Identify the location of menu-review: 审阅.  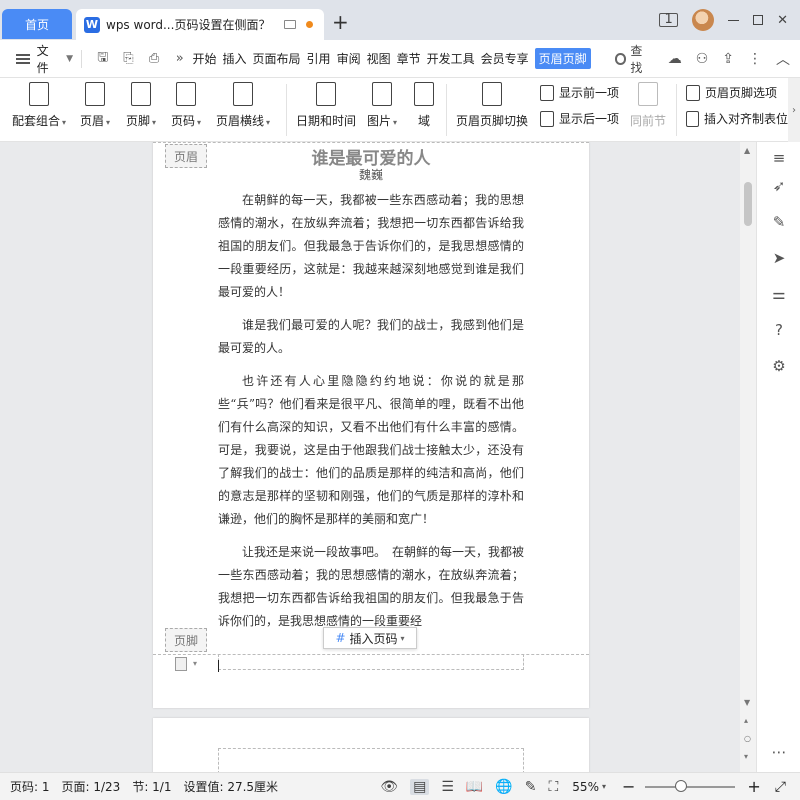
(349, 58).